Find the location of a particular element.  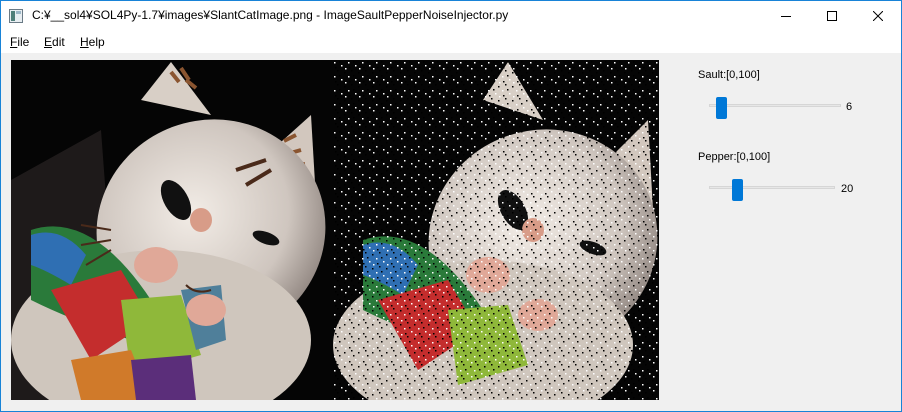

maximize-button is located at coordinates (832, 16).